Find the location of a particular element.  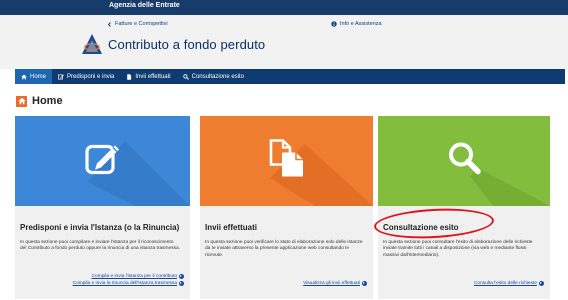

nav-item-consultazione-label: Consultazione esito is located at coordinates (218, 76).